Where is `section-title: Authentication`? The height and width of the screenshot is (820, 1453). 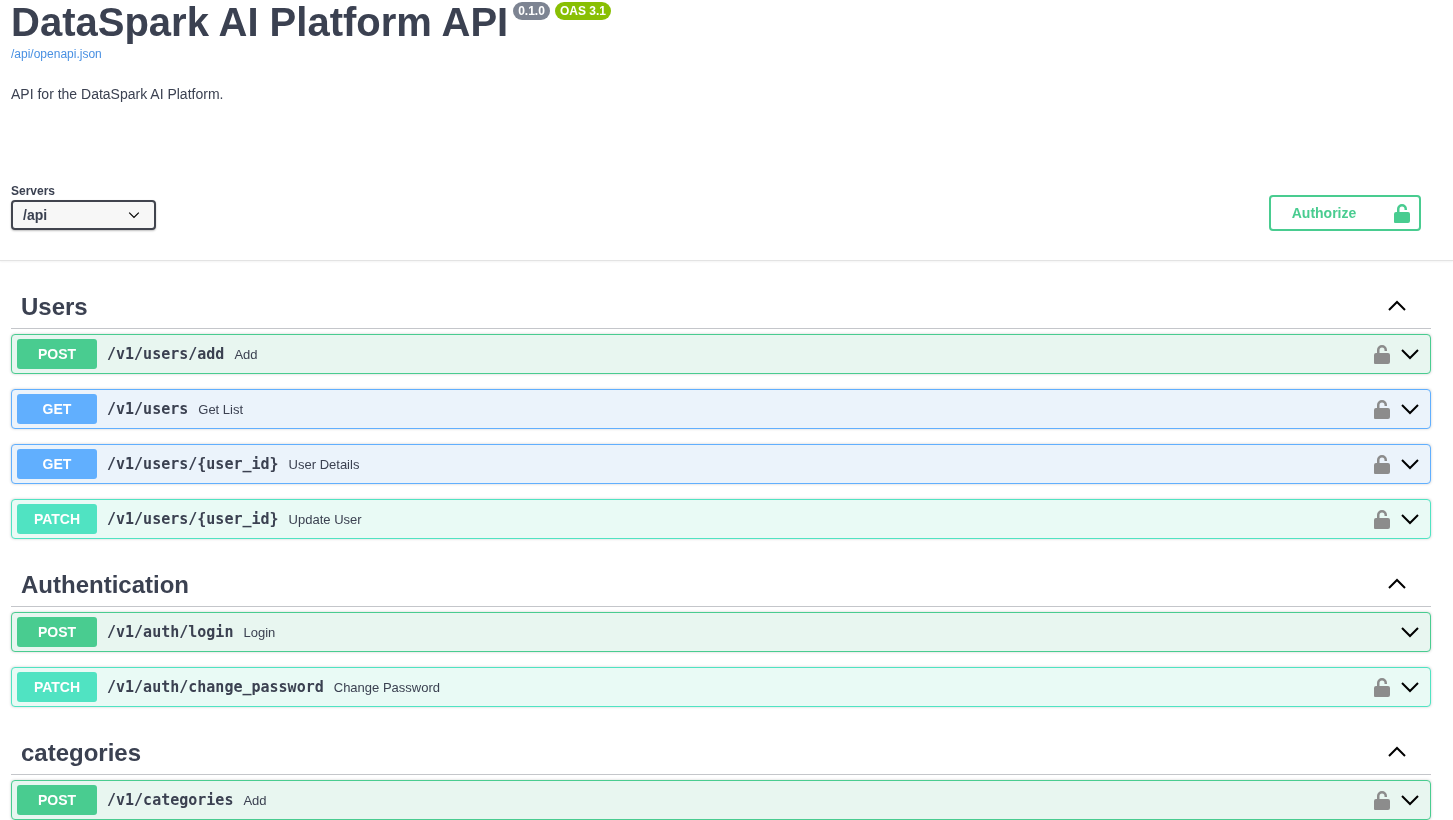
section-title: Authentication is located at coordinates (105, 584).